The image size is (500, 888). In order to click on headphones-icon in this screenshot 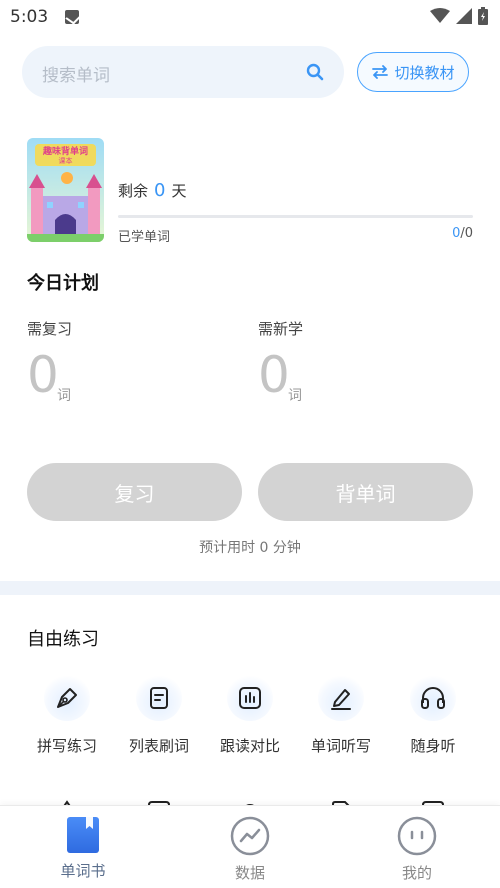, I will do `click(433, 698)`.